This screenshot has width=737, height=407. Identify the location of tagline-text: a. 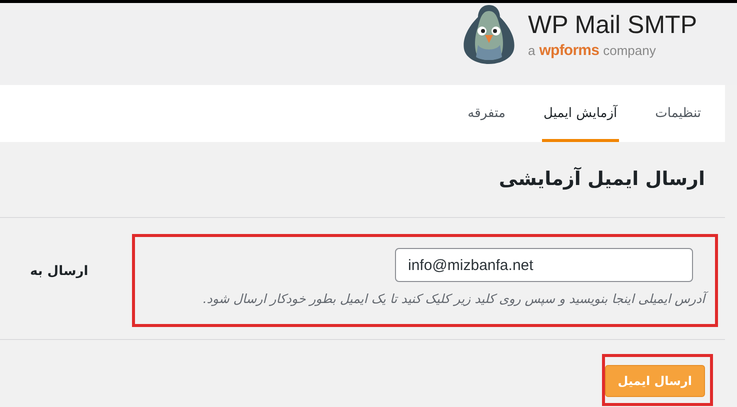
(532, 51).